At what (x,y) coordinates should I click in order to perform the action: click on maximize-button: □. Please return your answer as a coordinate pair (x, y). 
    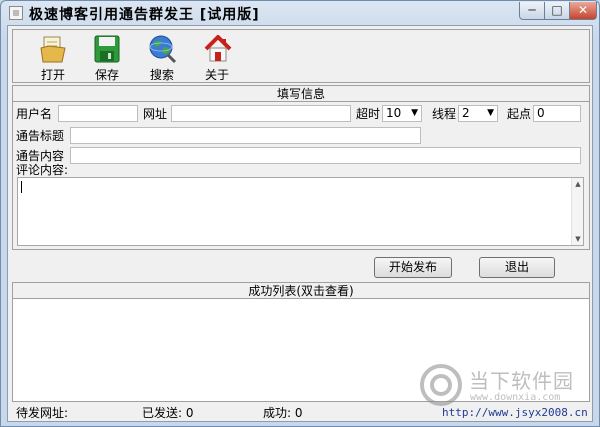
    Looking at the image, I should click on (557, 11).